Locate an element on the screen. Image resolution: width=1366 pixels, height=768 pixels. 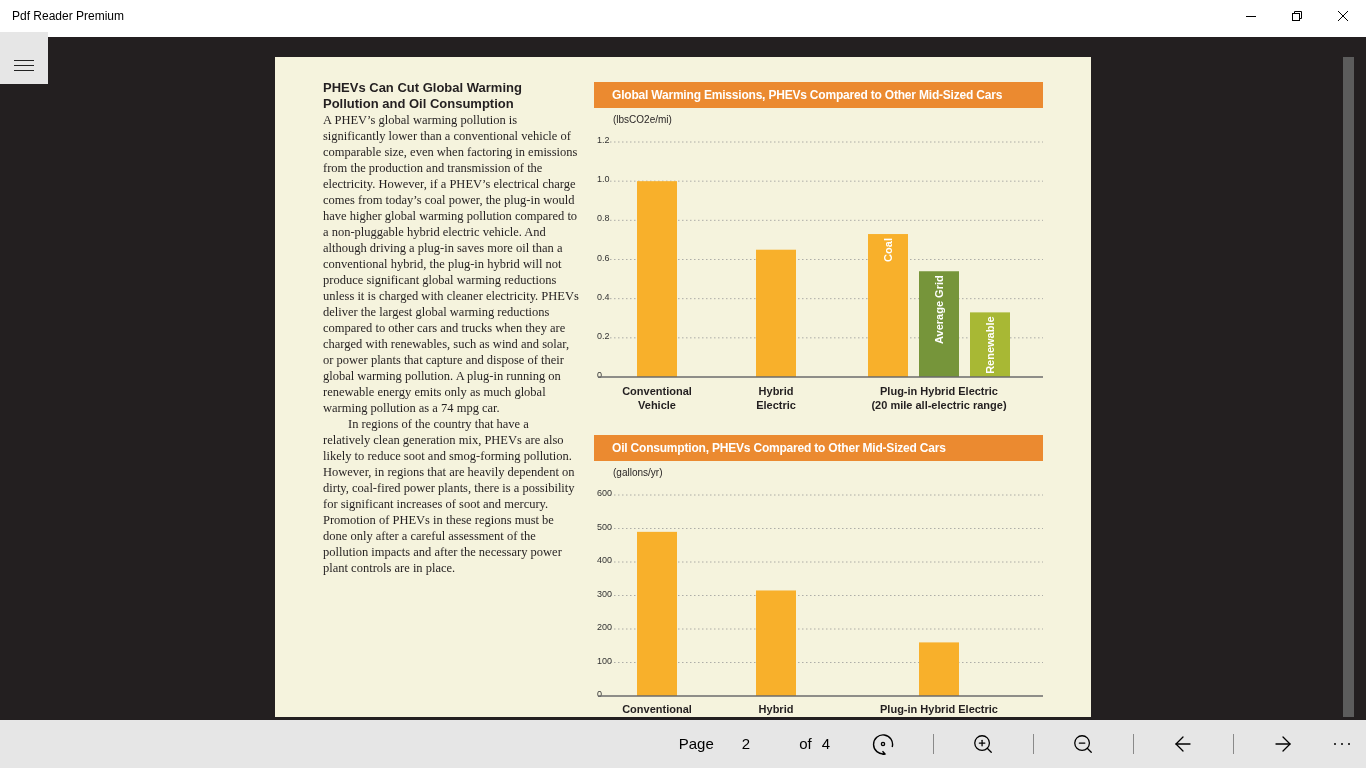
category-label: Hybrid Electric is located at coordinates (776, 398).